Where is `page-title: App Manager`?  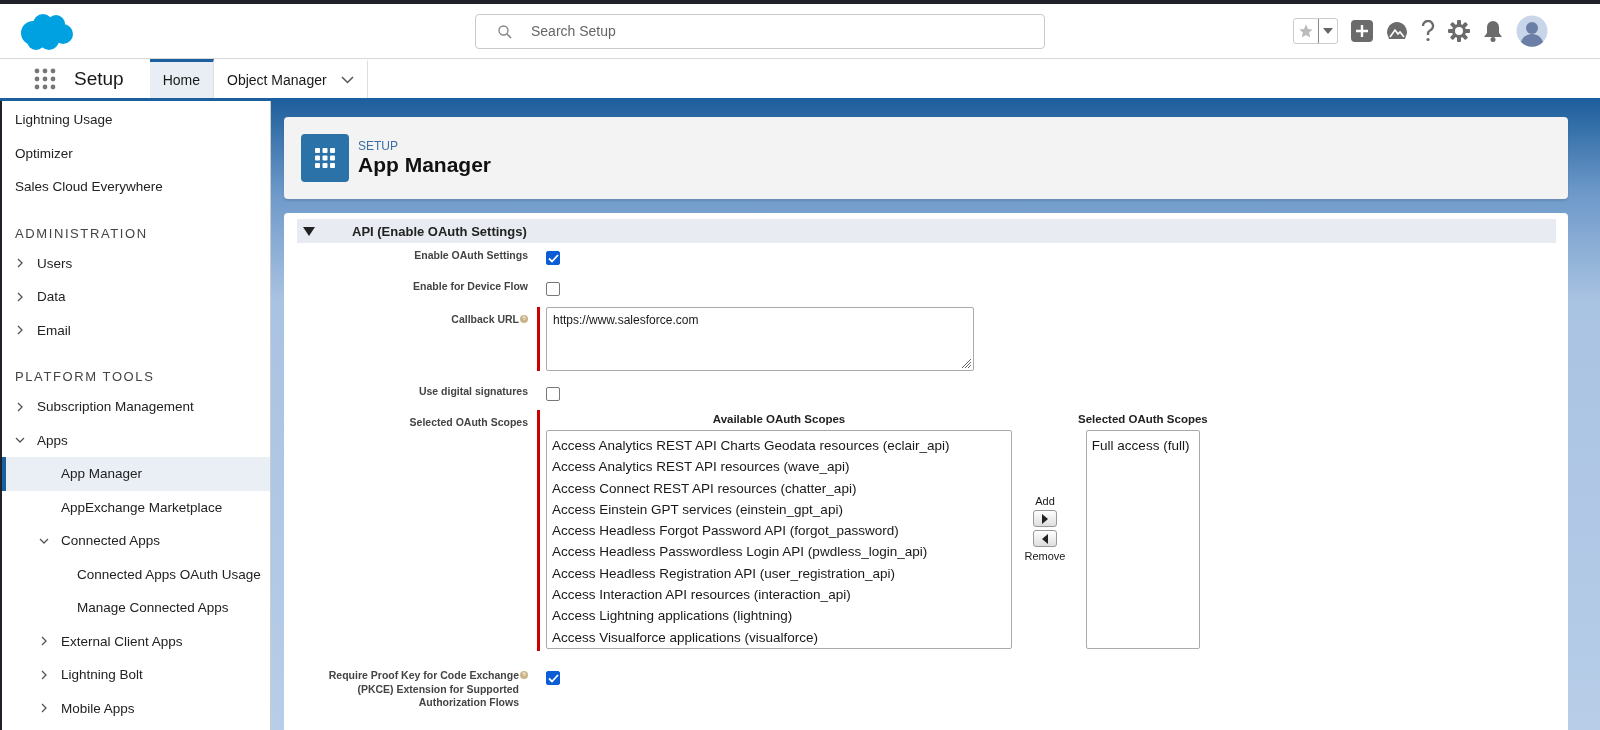
page-title: App Manager is located at coordinates (424, 165).